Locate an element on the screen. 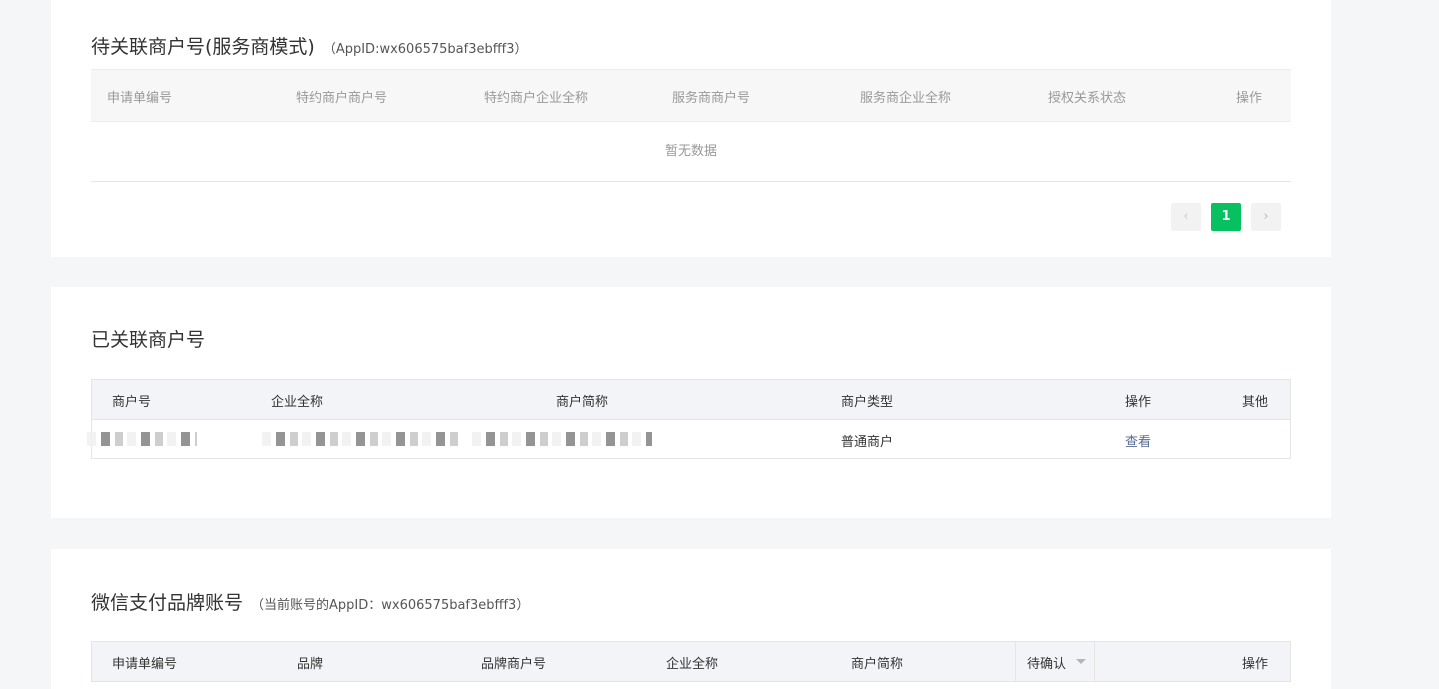  brand-title-text: 微信支付品牌账号 is located at coordinates (167, 603).